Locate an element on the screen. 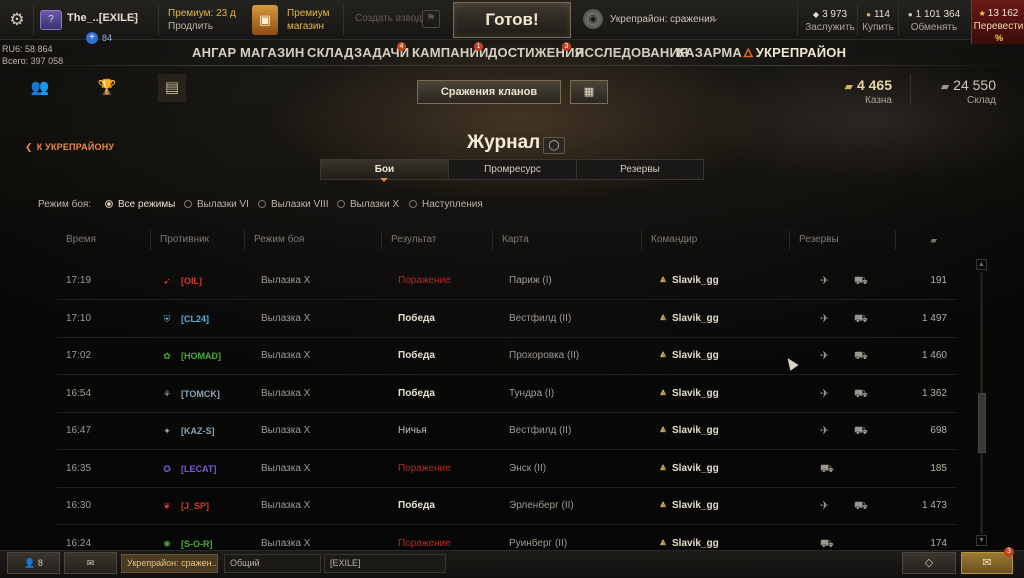 Image resolution: width=1024 pixels, height=578 pixels. create-platoon-button: Создать взвод is located at coordinates (388, 18).